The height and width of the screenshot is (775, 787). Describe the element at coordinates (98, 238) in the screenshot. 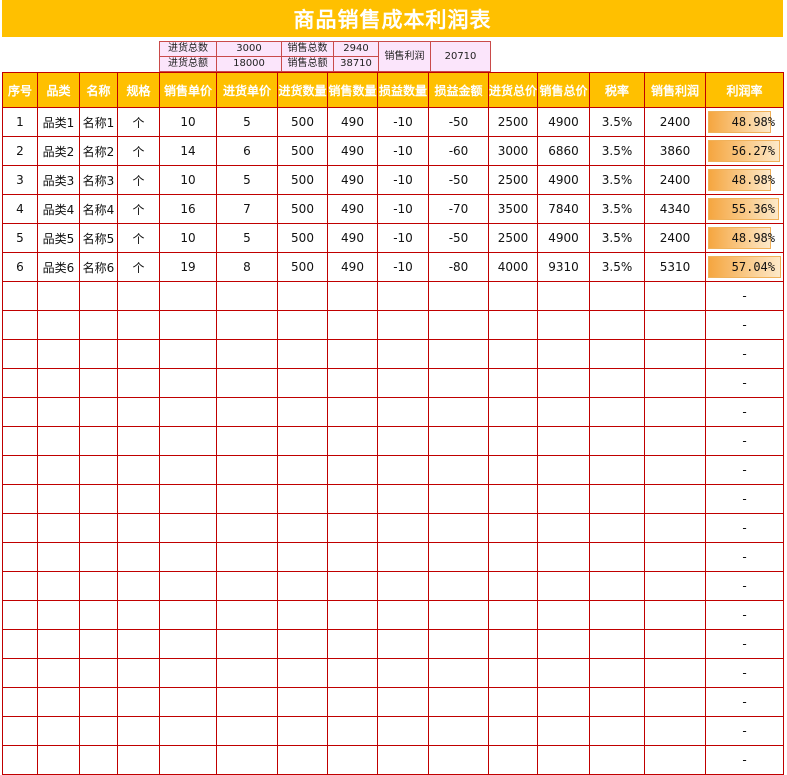

I see `table-cell: 名称5` at that location.